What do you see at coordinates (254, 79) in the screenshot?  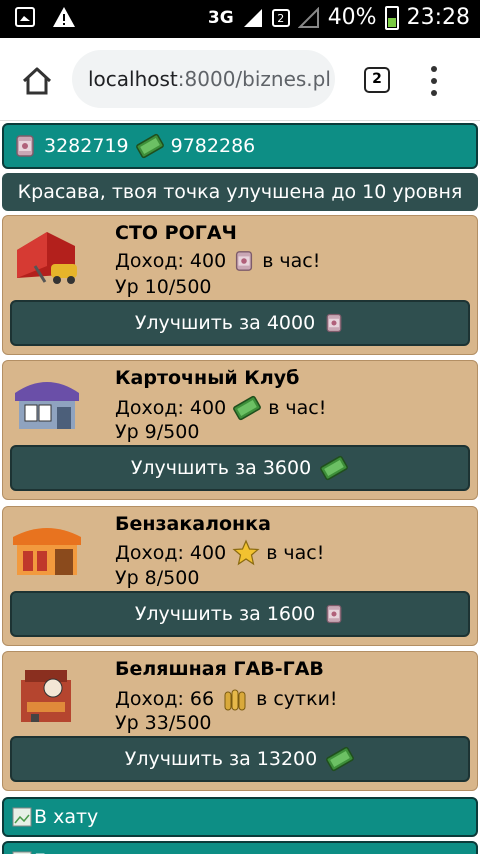 I see `url-path: :8000/biznes.pl` at bounding box center [254, 79].